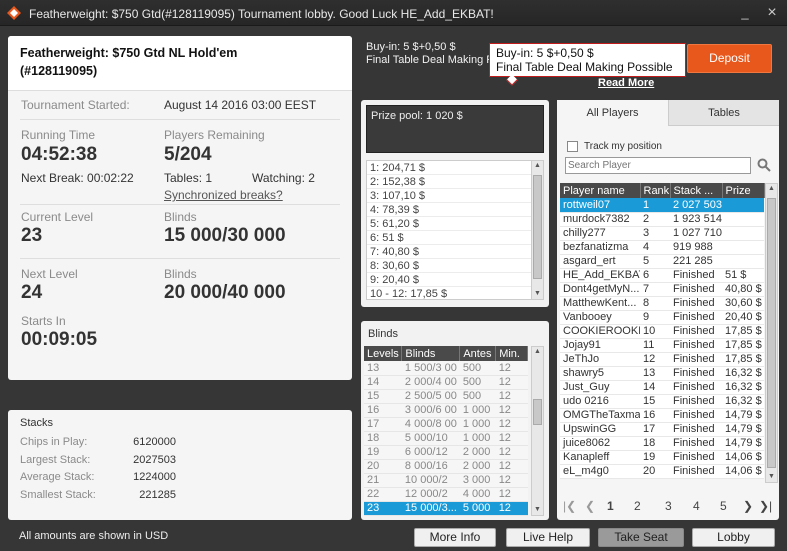 This screenshot has width=787, height=551. Describe the element at coordinates (383, 353) in the screenshot. I see `blinds-column-header: Levels` at that location.